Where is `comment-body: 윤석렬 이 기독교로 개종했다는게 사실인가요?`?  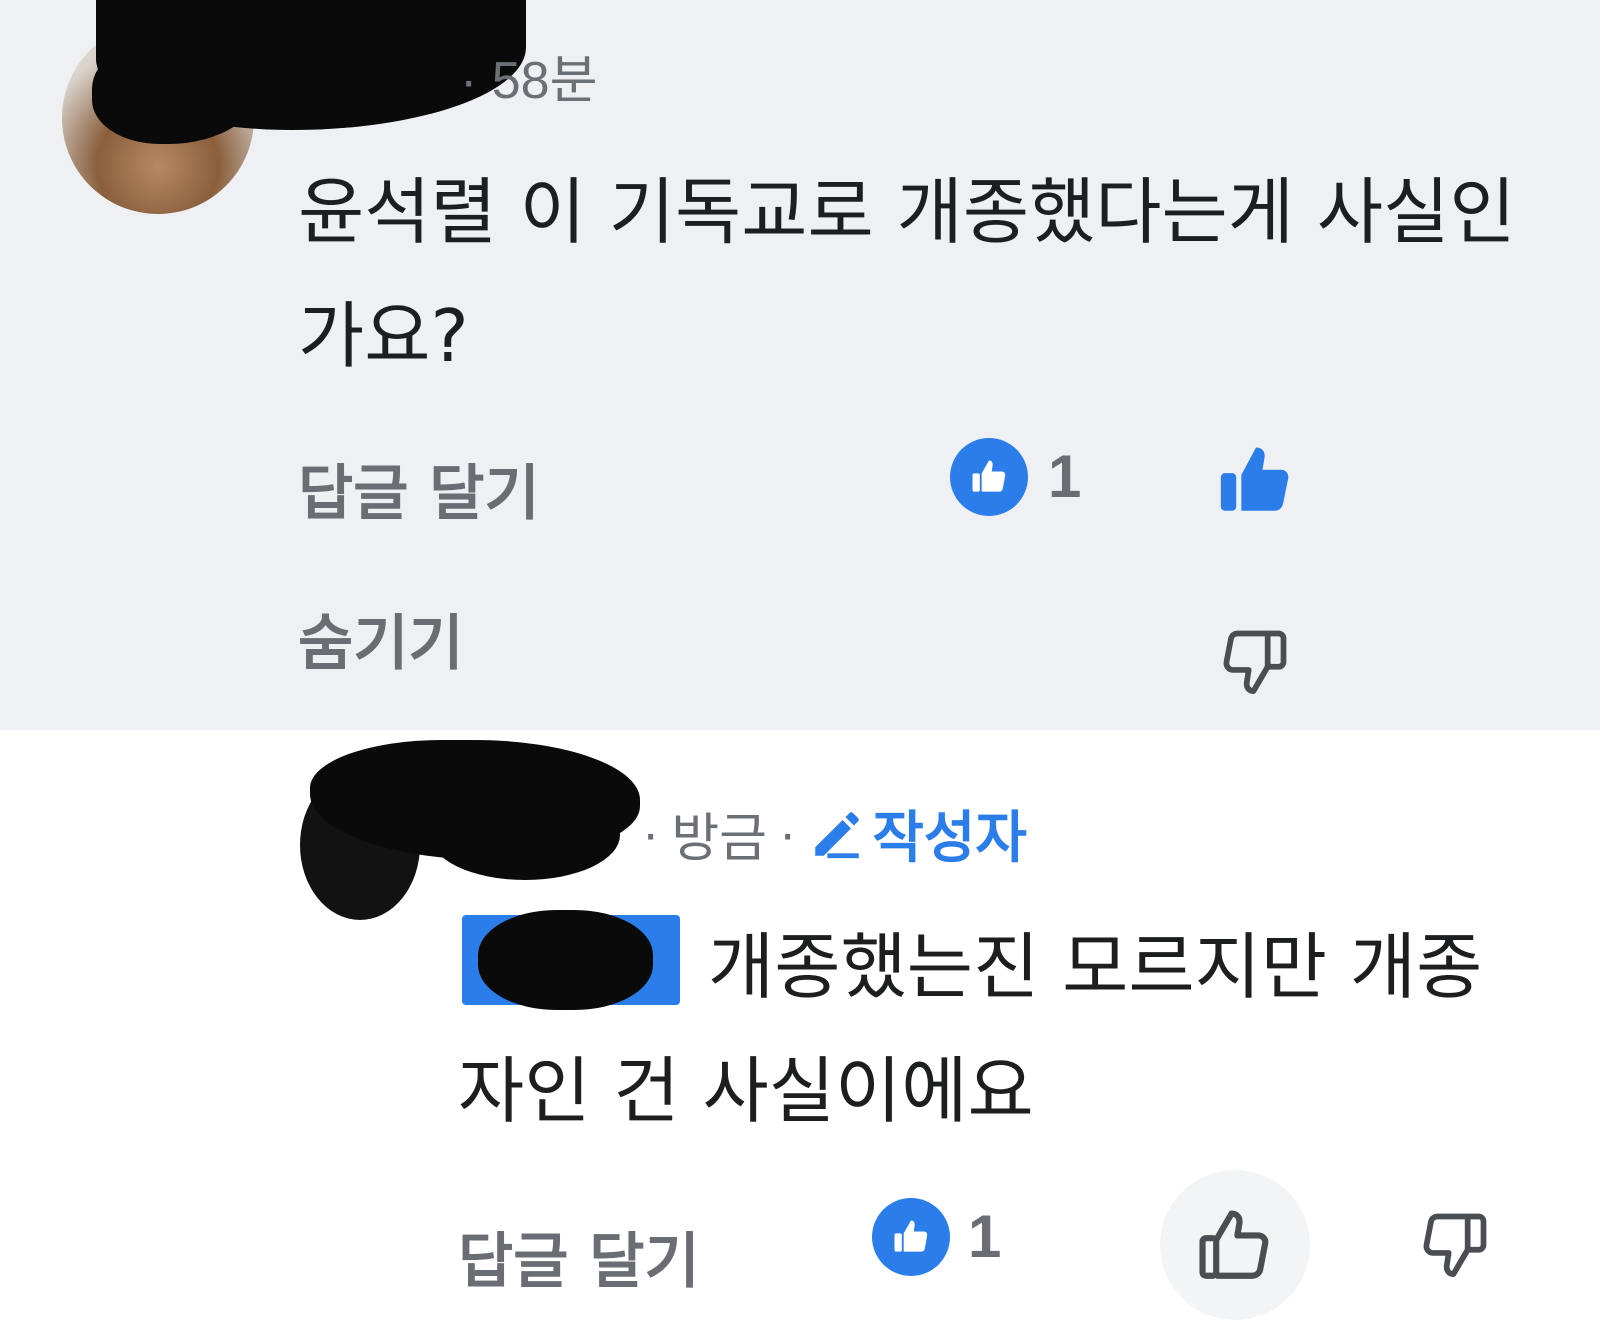
comment-body: 윤석렬 이 기독교로 개종했다는게 사실인가요? is located at coordinates (907, 274).